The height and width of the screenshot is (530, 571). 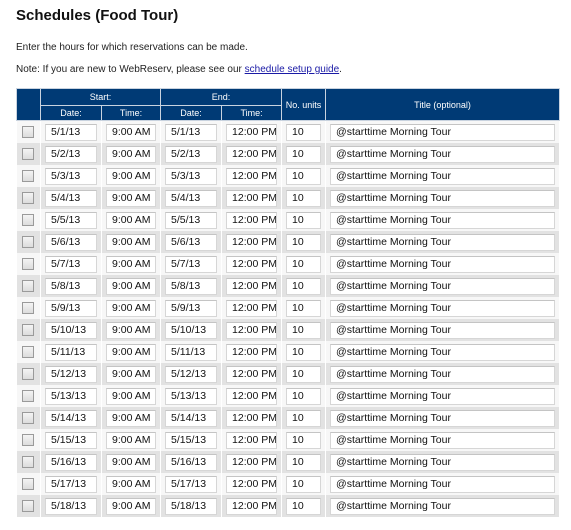 What do you see at coordinates (191, 506) in the screenshot?
I see `end-date-input: 5/18/13` at bounding box center [191, 506].